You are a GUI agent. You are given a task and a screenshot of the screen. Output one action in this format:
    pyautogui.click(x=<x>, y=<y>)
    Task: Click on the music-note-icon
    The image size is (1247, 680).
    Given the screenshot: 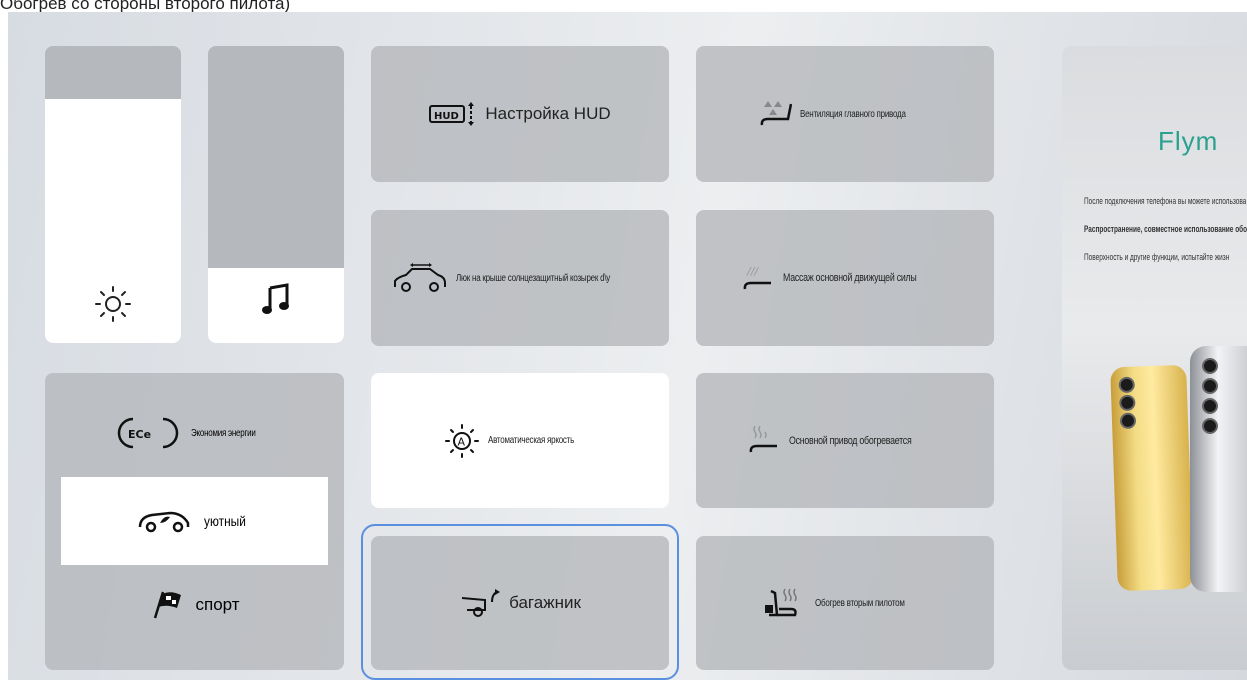 What is the action you would take?
    pyautogui.click(x=276, y=299)
    